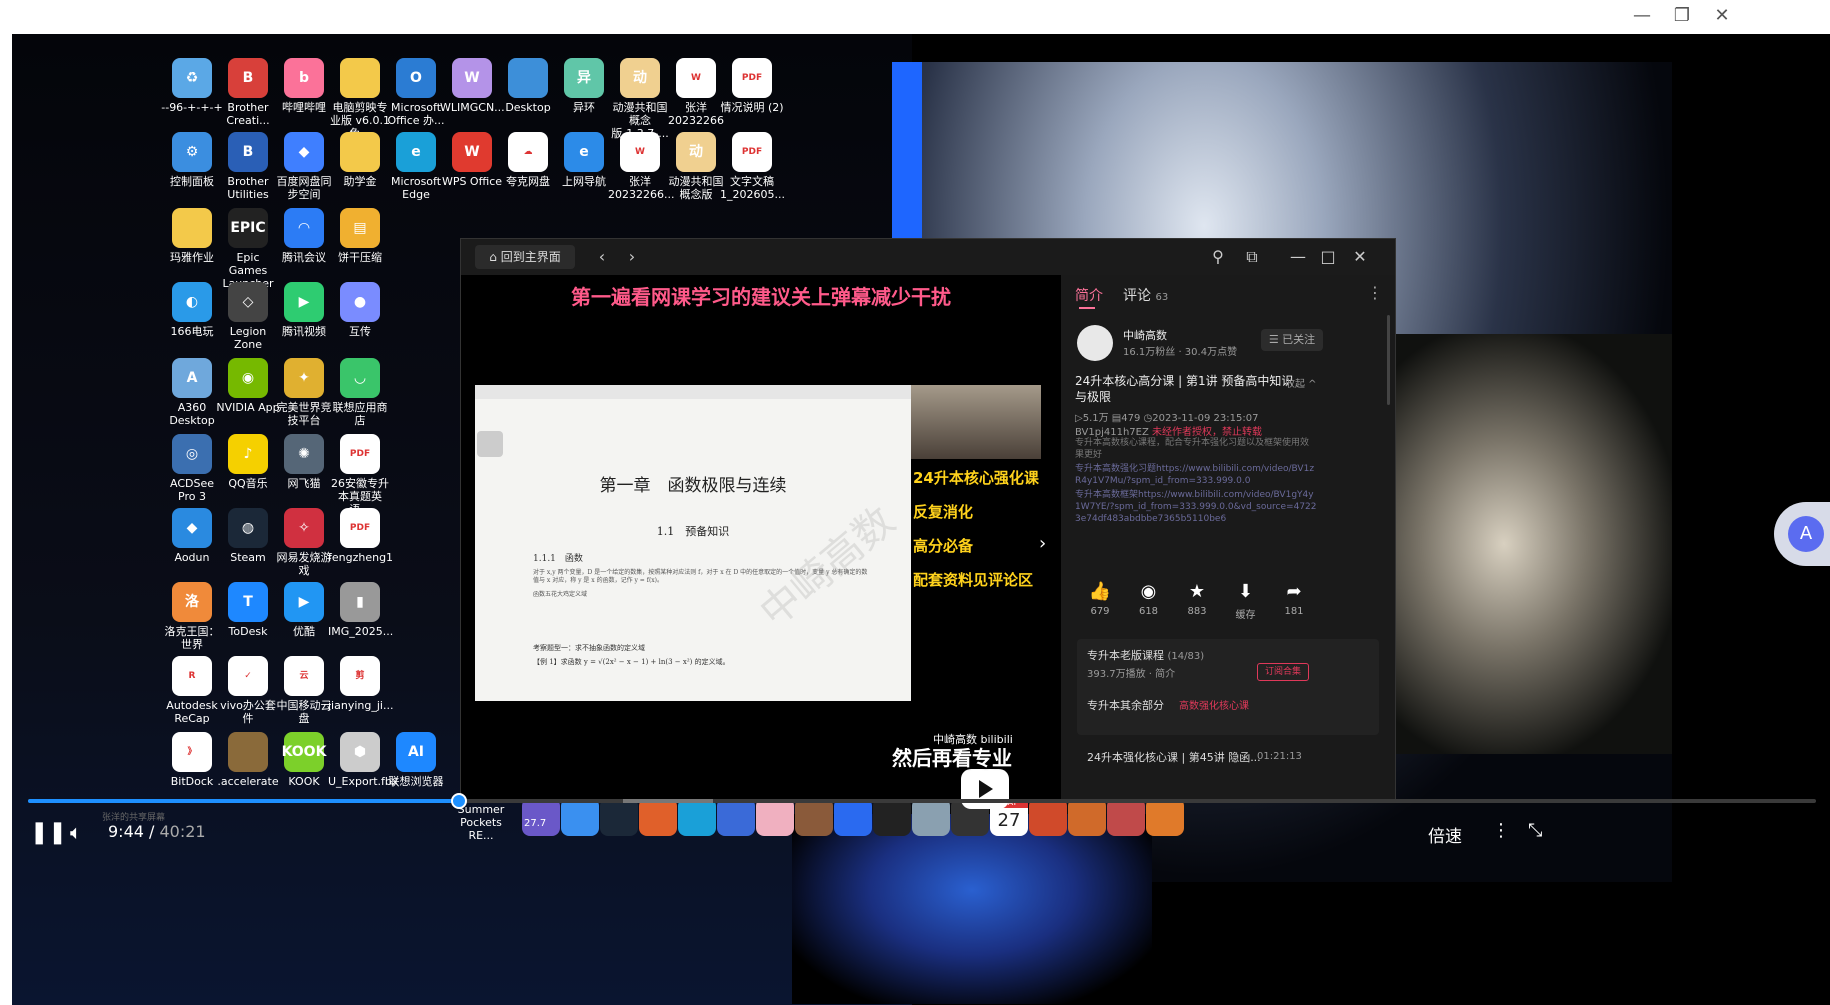 The width and height of the screenshot is (1830, 1005). Describe the element at coordinates (248, 462) in the screenshot. I see `desktop-icon: ♪ QQ音乐` at that location.